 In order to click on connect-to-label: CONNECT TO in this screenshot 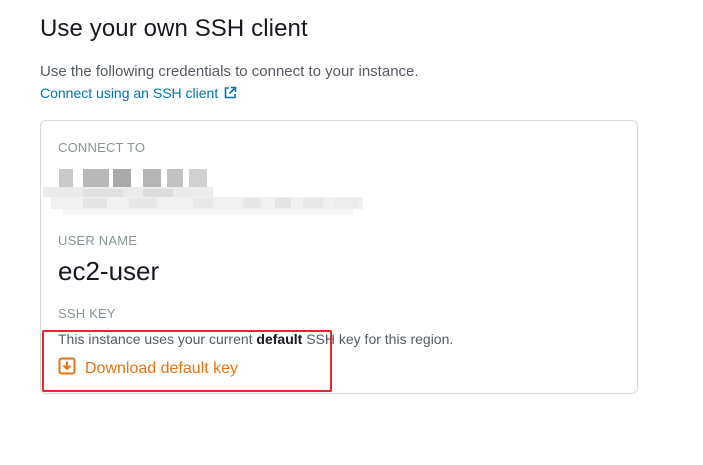, I will do `click(102, 147)`.